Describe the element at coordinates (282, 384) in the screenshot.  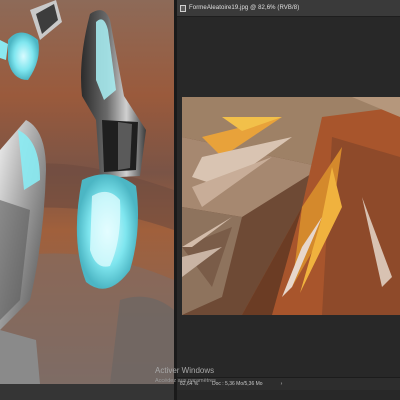
I see `status-menu-arrow-icon: ›` at that location.